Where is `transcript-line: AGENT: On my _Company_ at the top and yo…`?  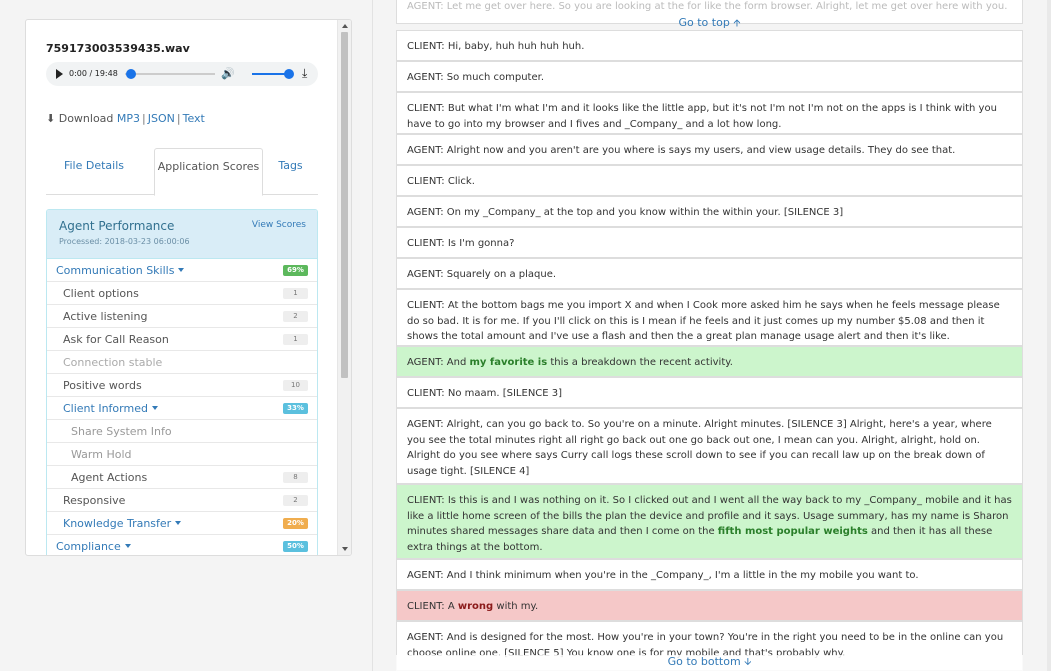
transcript-line: AGENT: On my _Company_ at the top and yo… is located at coordinates (709, 211).